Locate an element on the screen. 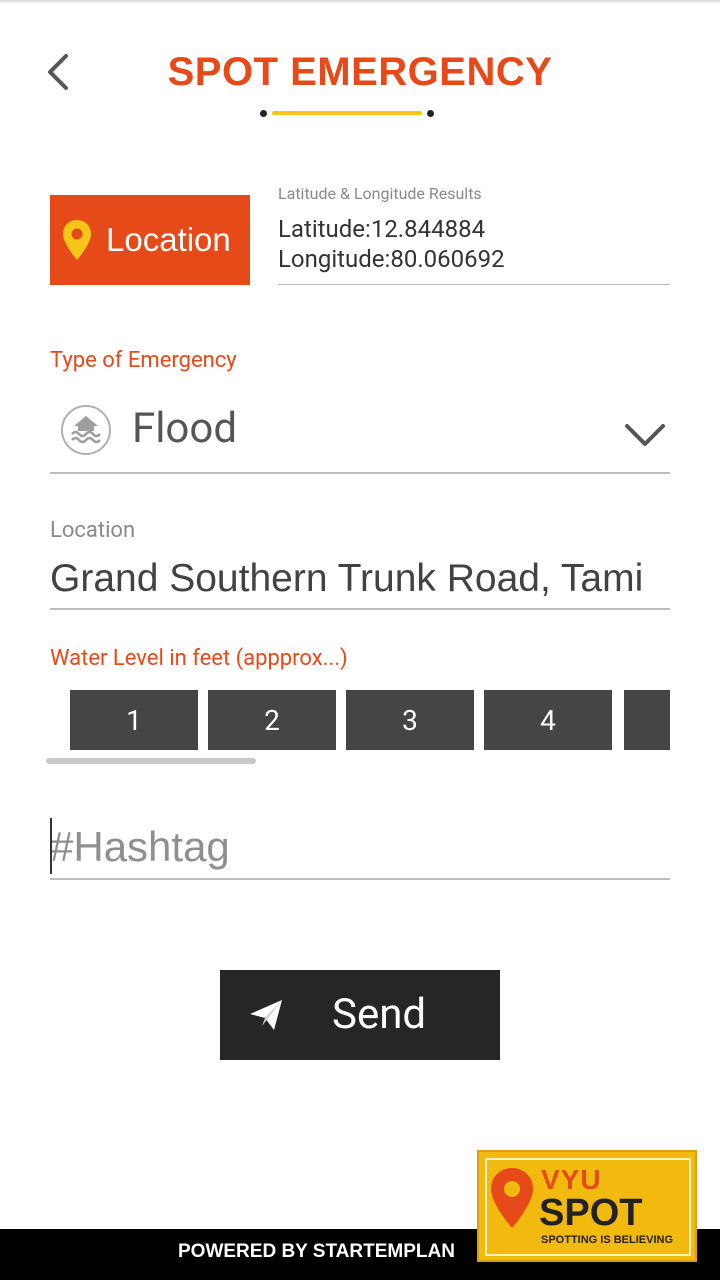  latitude-label: Latitude: is located at coordinates (324, 229).